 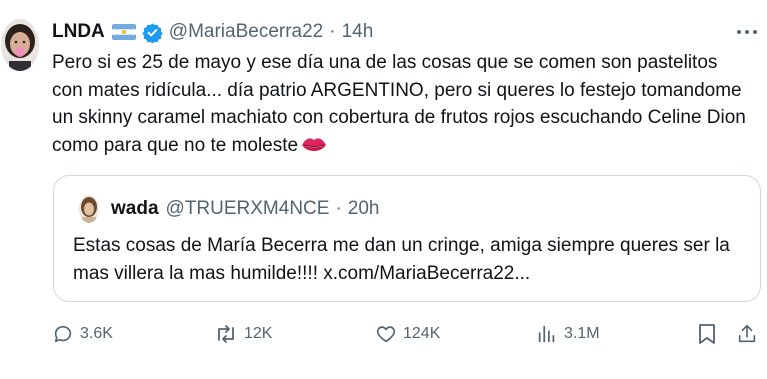 What do you see at coordinates (243, 334) in the screenshot?
I see `repost-button: 12K` at bounding box center [243, 334].